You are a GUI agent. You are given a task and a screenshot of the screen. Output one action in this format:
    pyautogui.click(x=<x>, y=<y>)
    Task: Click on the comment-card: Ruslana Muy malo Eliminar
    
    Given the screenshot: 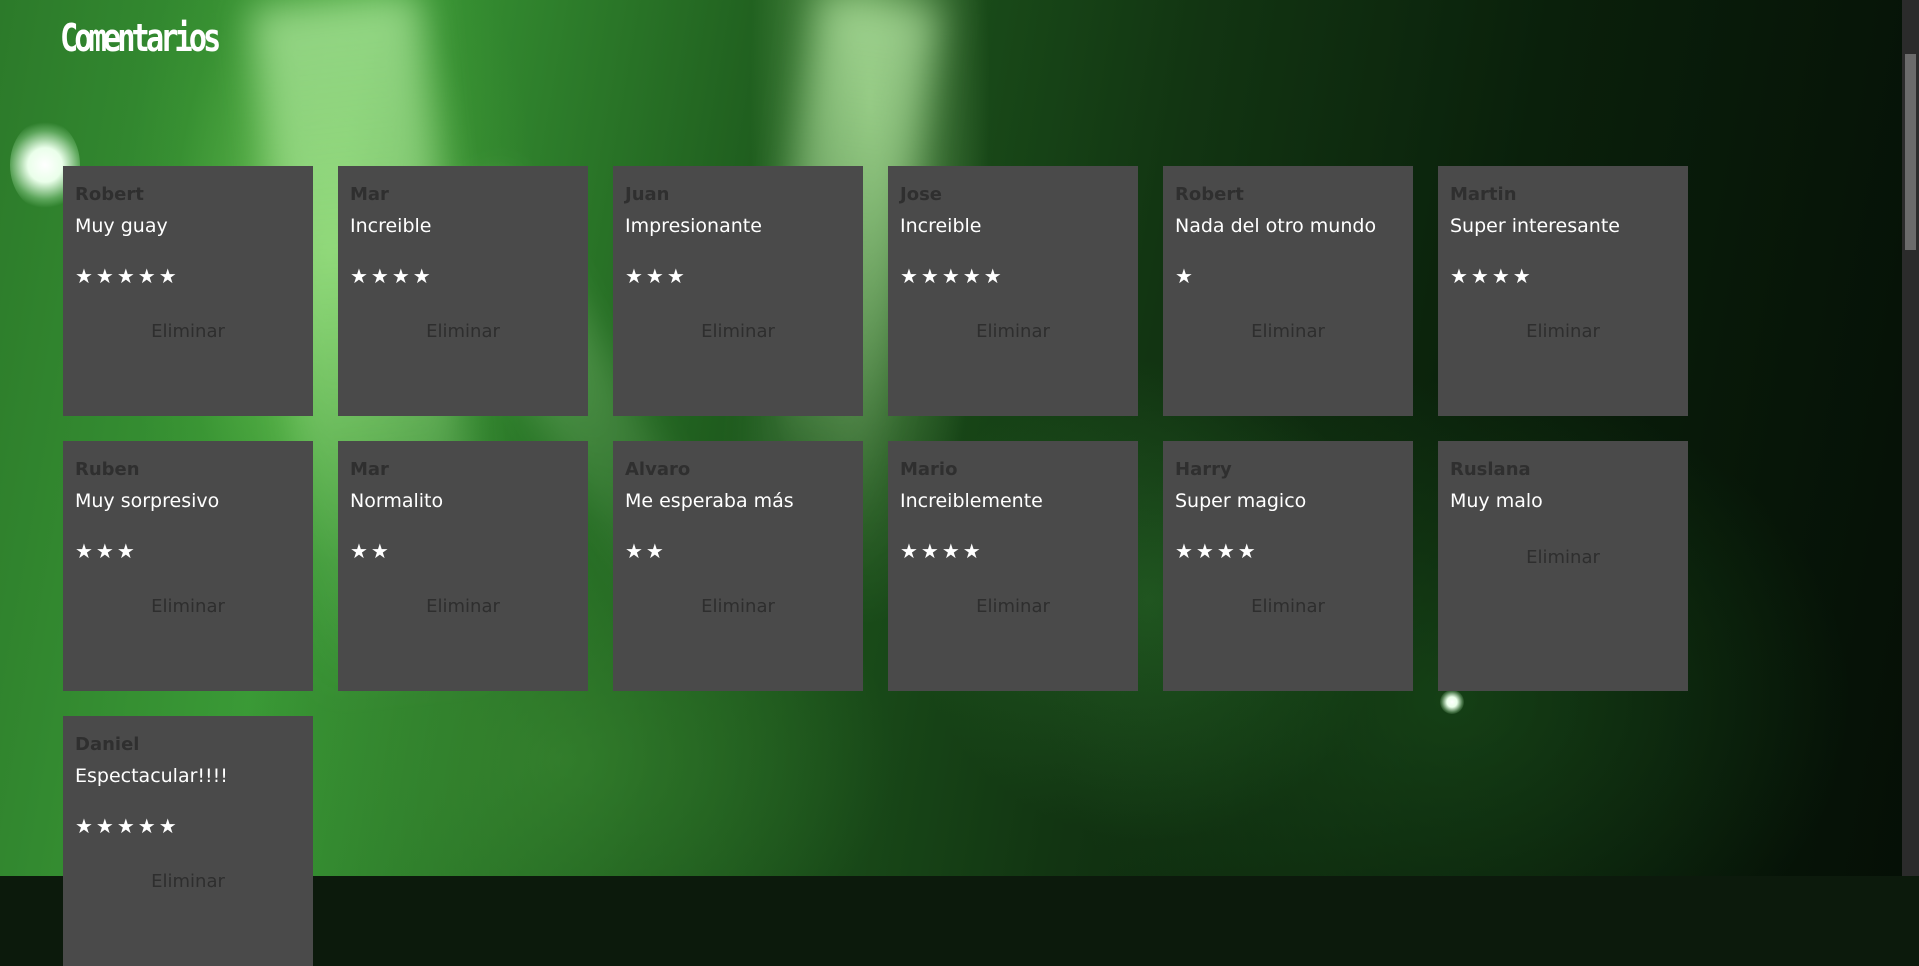 What is the action you would take?
    pyautogui.click(x=1563, y=566)
    